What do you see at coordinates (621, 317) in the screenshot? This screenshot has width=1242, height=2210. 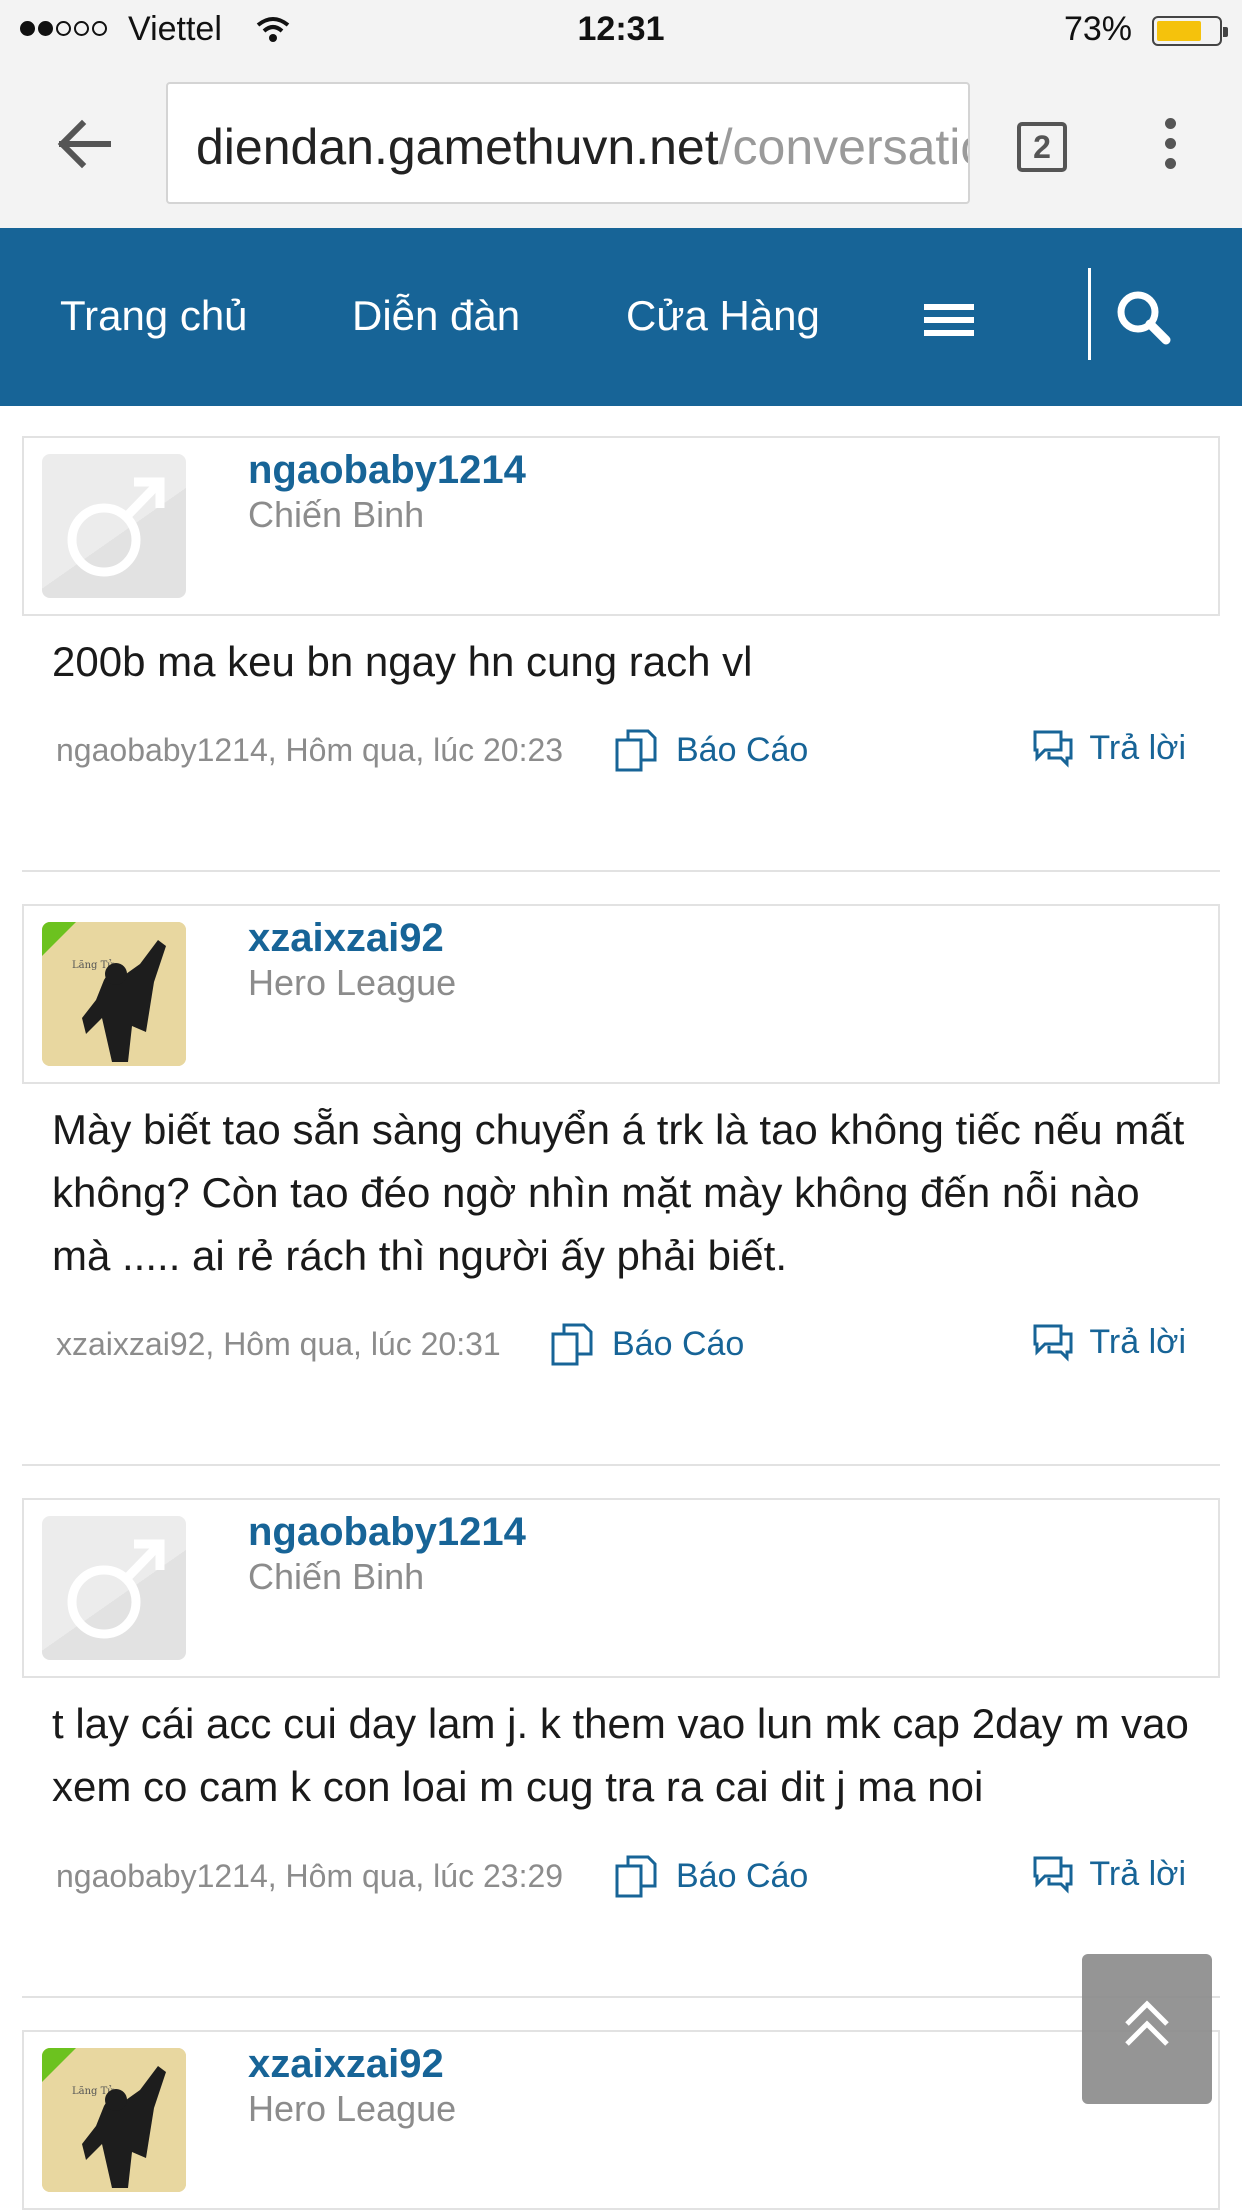 I see `site-navigation: Trang chủ Diễn đàn Cửa Hàng` at bounding box center [621, 317].